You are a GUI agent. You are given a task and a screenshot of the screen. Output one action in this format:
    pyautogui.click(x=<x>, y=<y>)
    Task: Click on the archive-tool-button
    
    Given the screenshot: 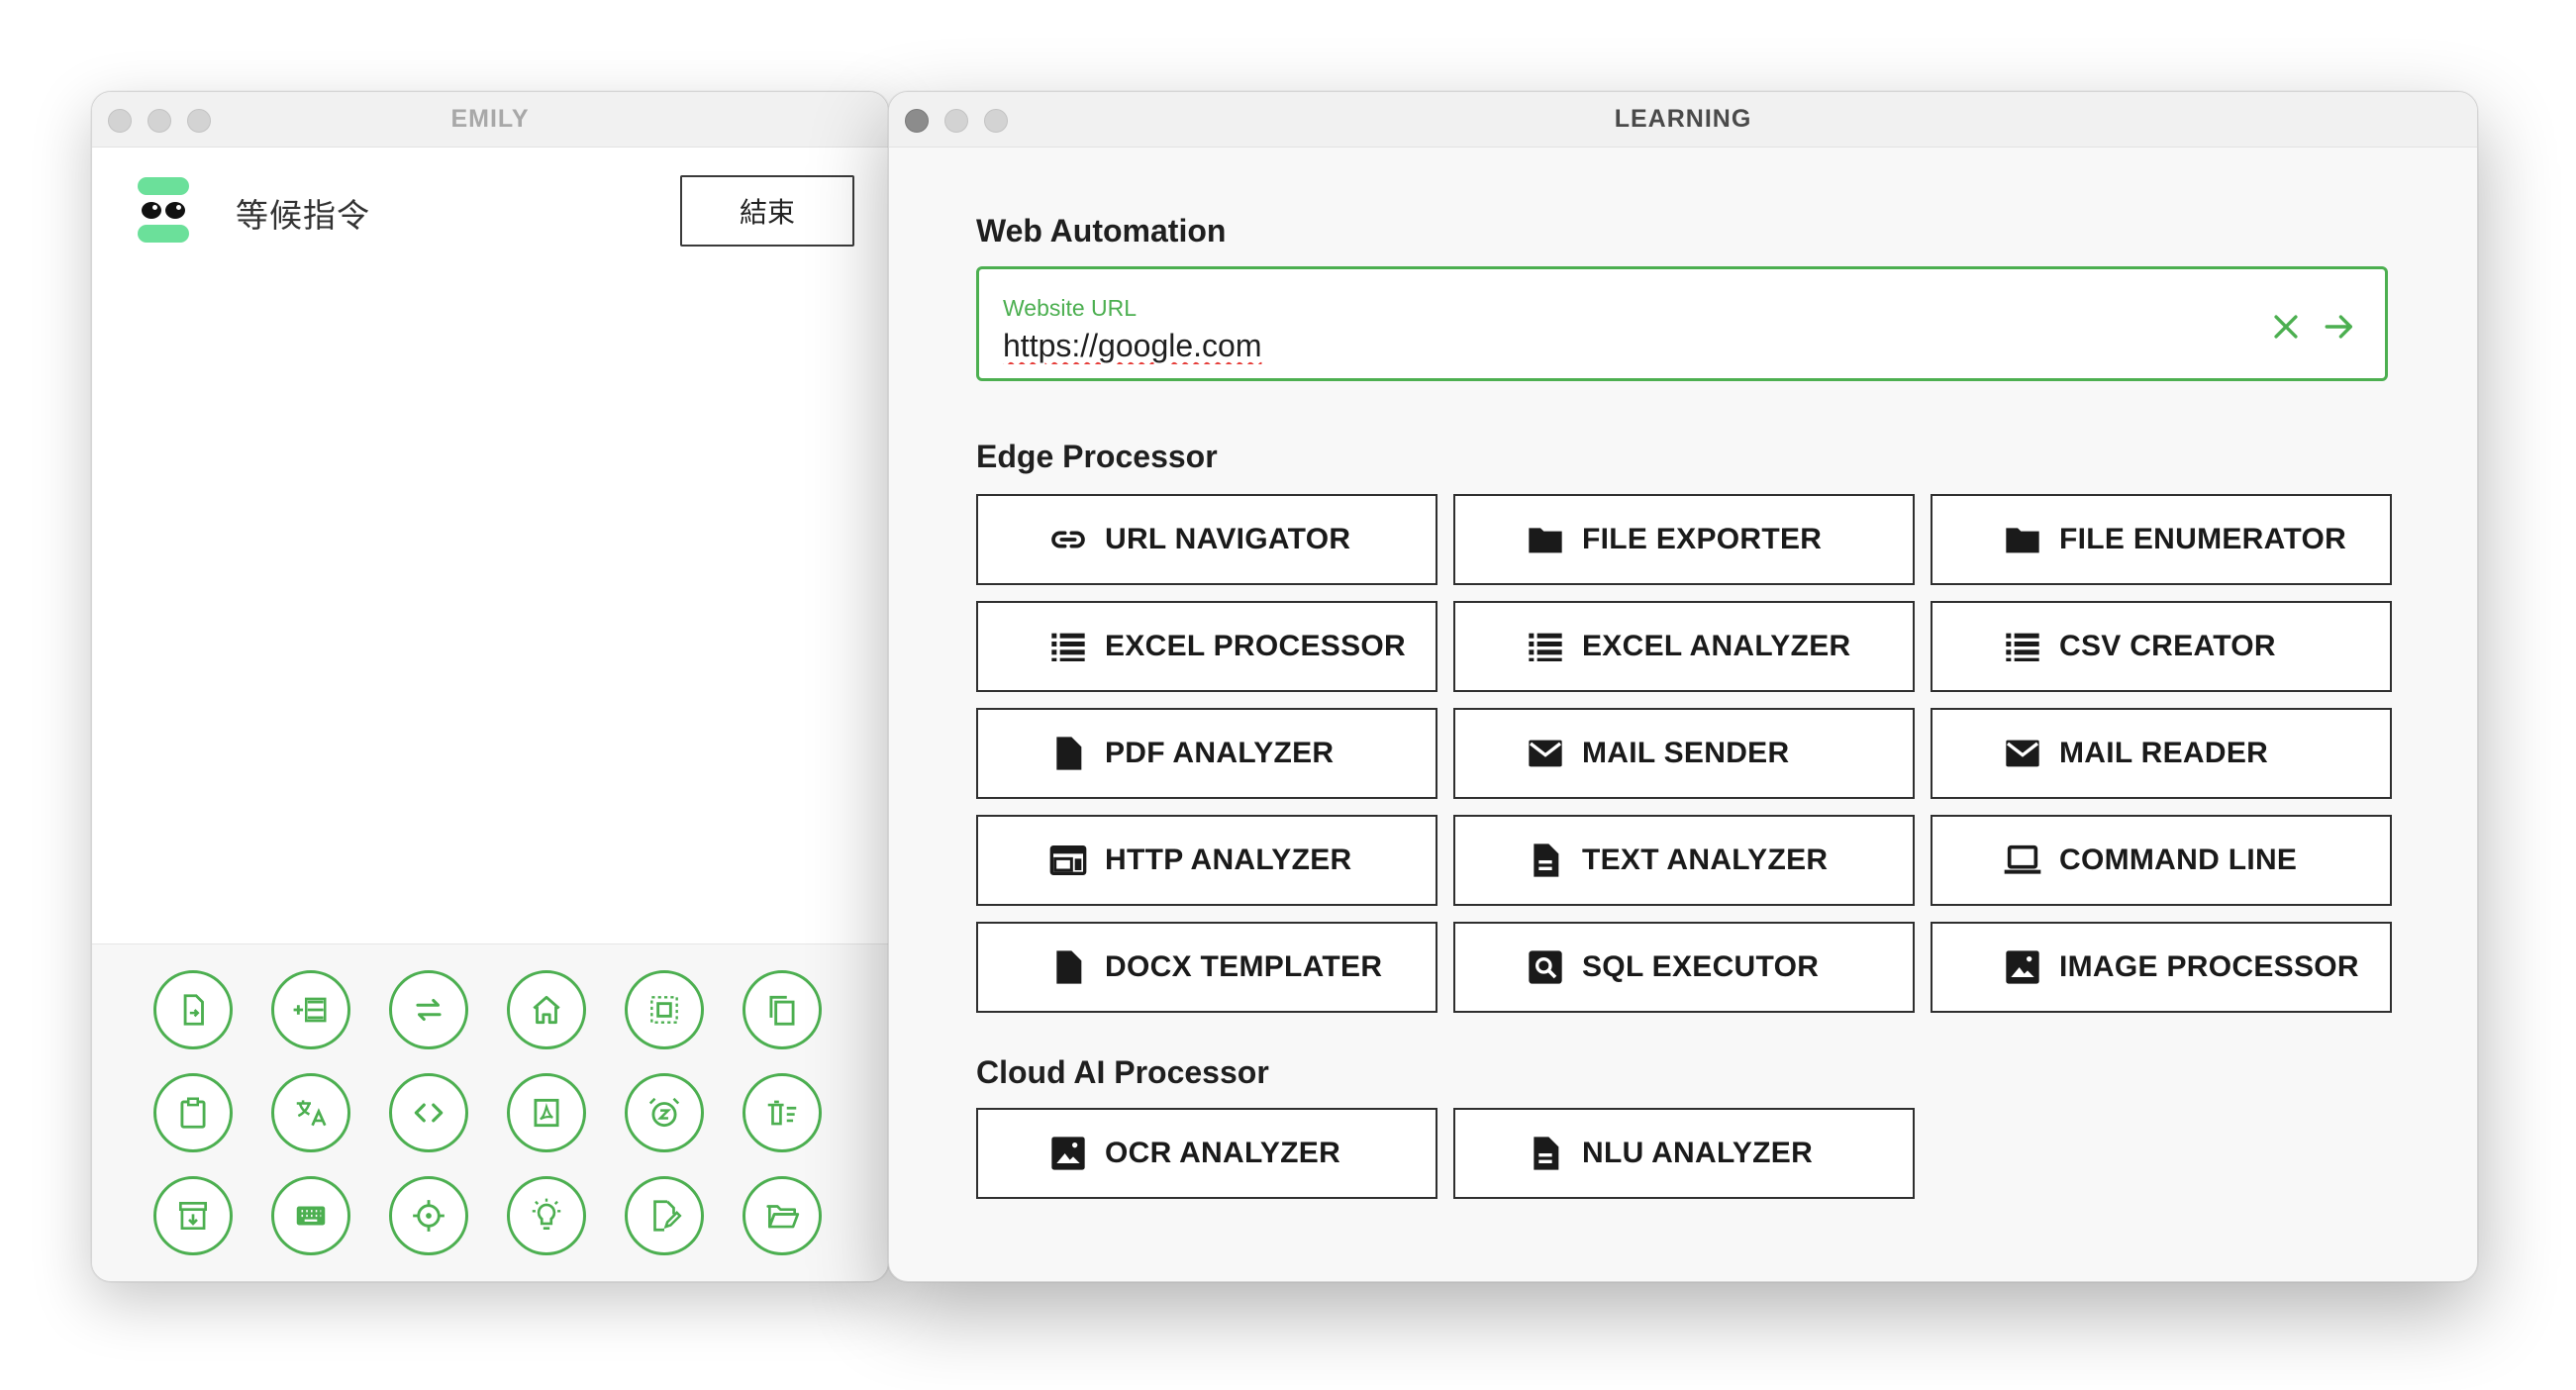 What is the action you would take?
    pyautogui.click(x=193, y=1215)
    